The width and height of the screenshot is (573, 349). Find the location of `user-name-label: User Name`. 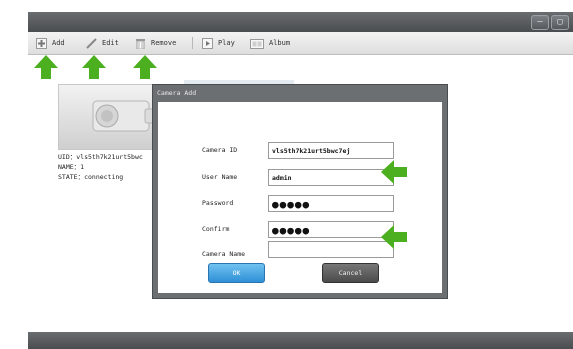

user-name-label: User Name is located at coordinates (220, 177).